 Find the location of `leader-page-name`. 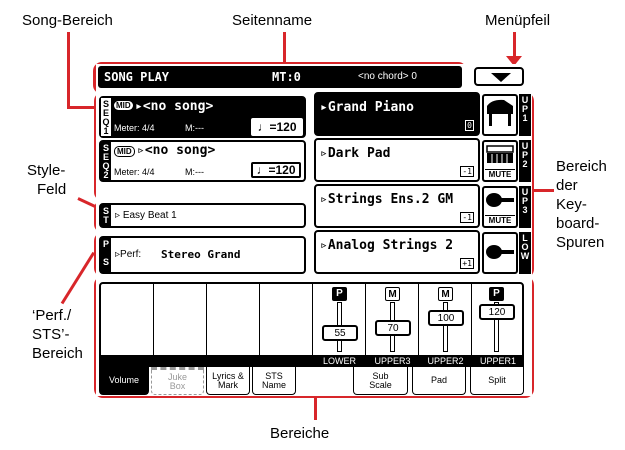

leader-page-name is located at coordinates (284, 49).